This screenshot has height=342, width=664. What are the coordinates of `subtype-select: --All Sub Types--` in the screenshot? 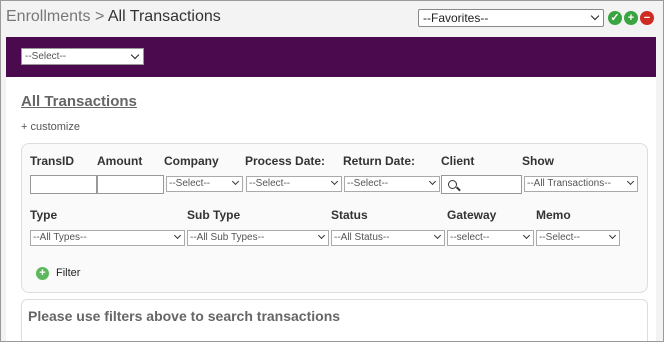 It's located at (258, 238).